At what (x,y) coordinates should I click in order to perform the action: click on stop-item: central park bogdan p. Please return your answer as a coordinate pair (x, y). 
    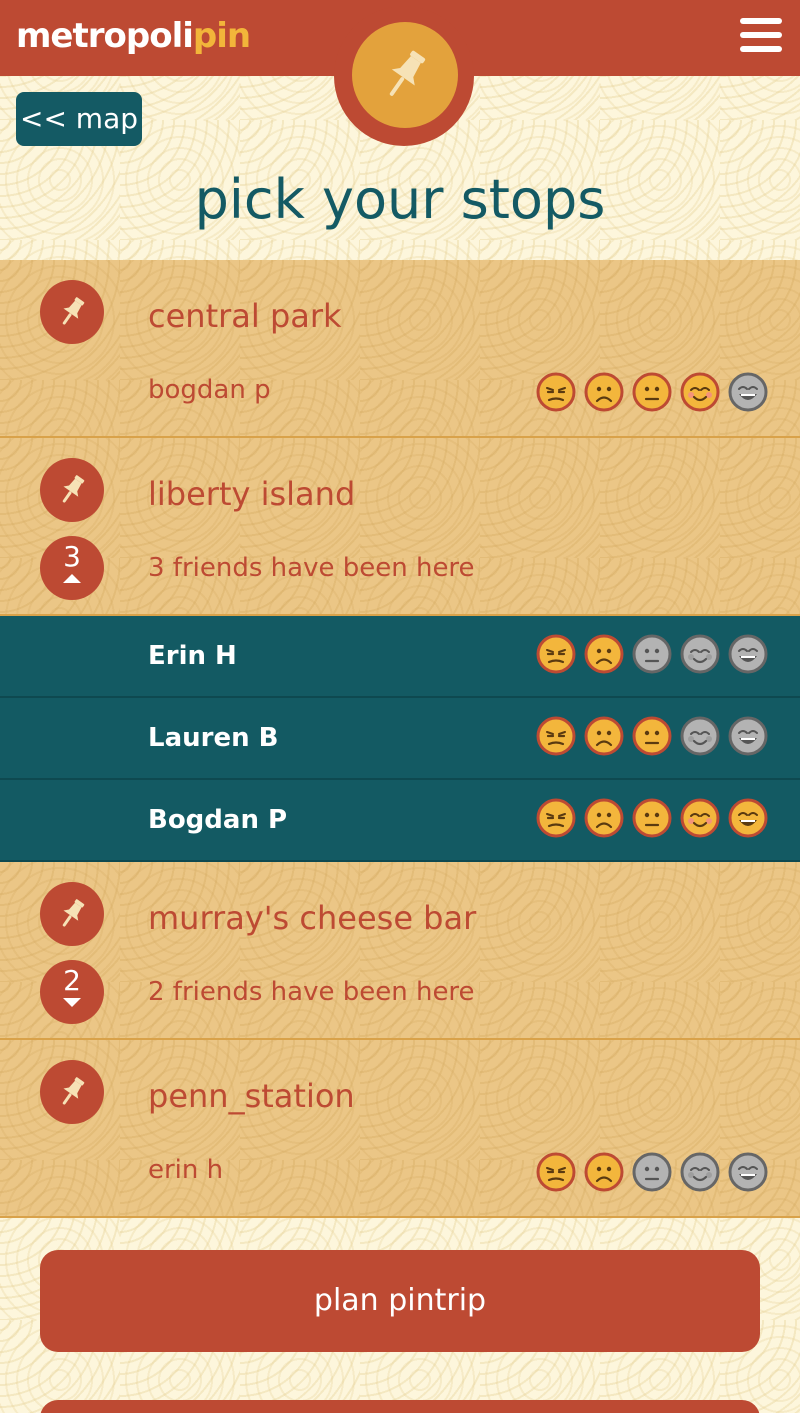
    Looking at the image, I should click on (400, 349).